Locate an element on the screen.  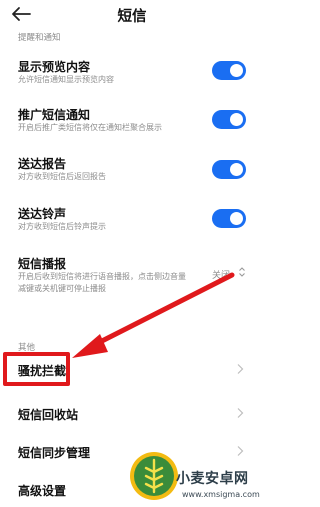
setting-desc-delivery-report: 对方收到短信后返回报告 is located at coordinates (62, 176).